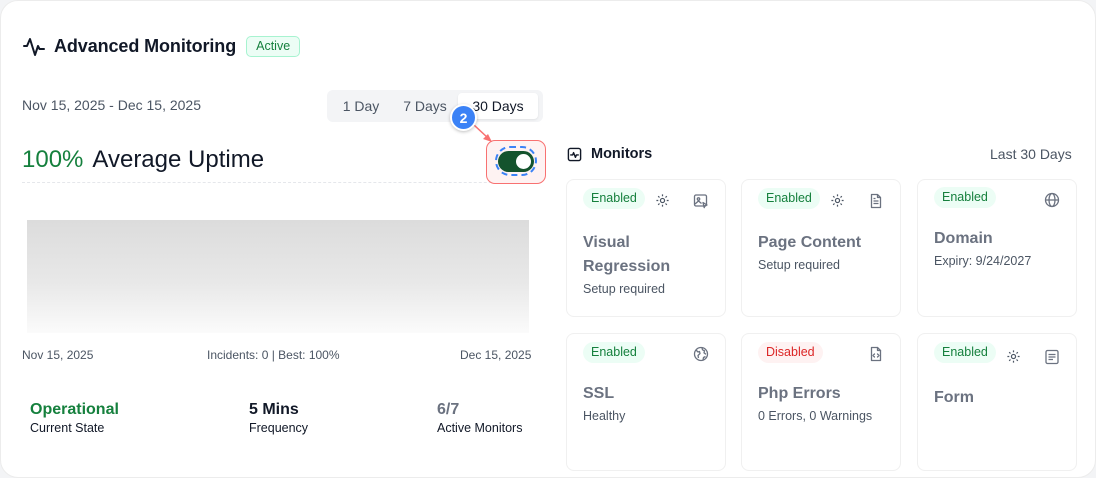  Describe the element at coordinates (53, 159) in the screenshot. I see `uptime-percent: 100%` at that location.